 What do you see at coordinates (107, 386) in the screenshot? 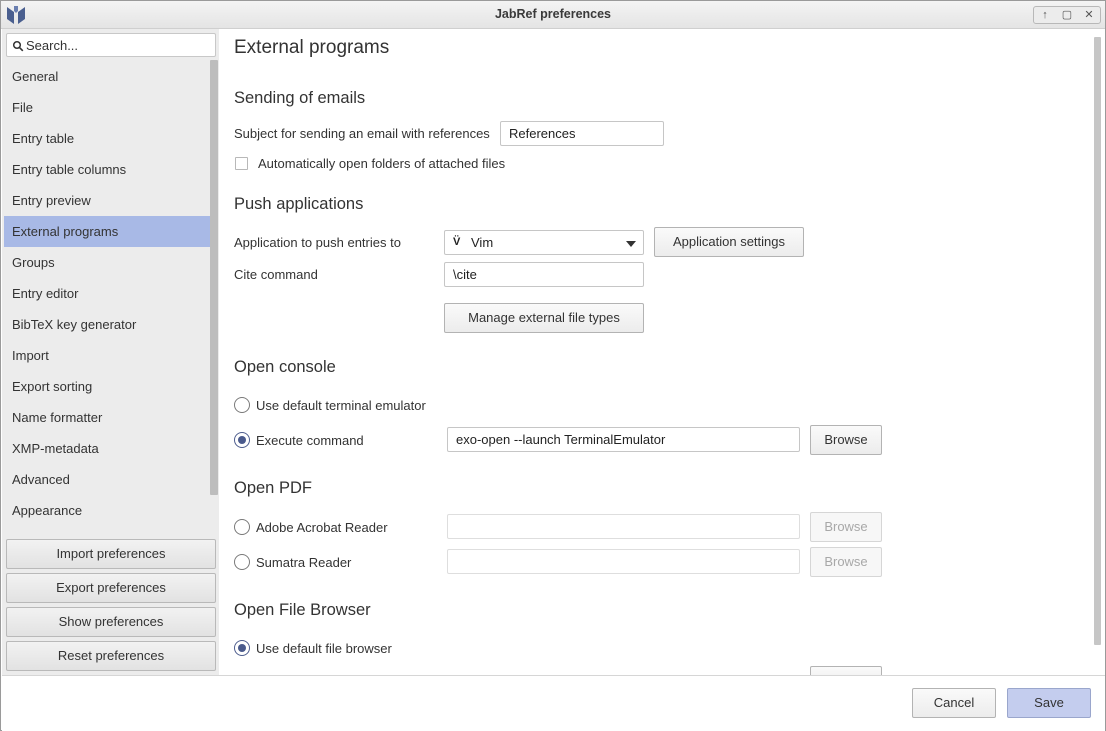
I see `sidebar-item-export-sorting: Export sorting` at bounding box center [107, 386].